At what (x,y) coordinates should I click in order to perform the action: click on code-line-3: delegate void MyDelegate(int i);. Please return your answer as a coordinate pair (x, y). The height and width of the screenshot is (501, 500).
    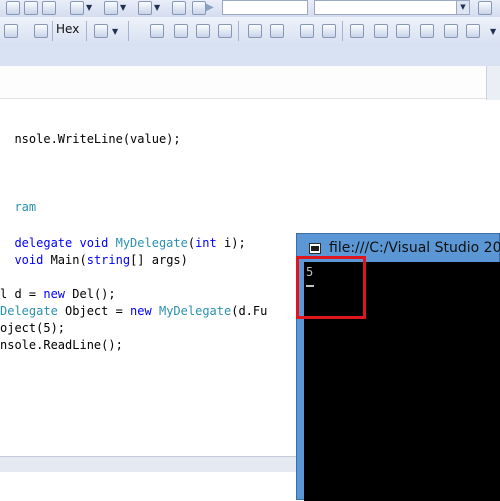
    Looking at the image, I should click on (123, 243).